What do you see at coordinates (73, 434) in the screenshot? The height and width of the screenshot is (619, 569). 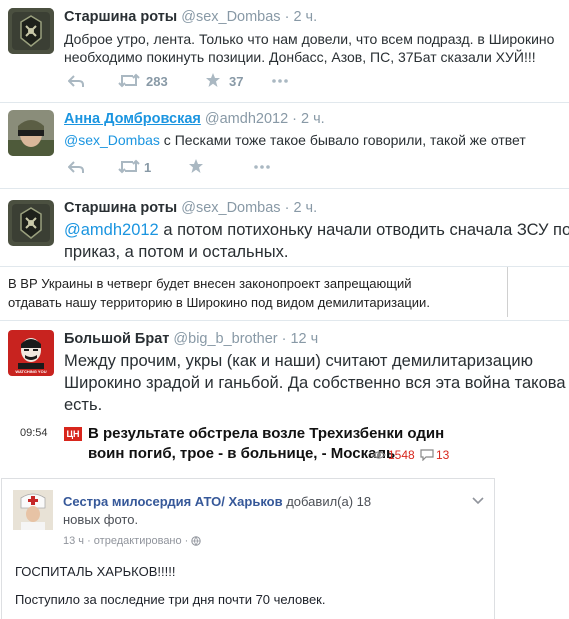 I see `news-source-badge: ЦН` at bounding box center [73, 434].